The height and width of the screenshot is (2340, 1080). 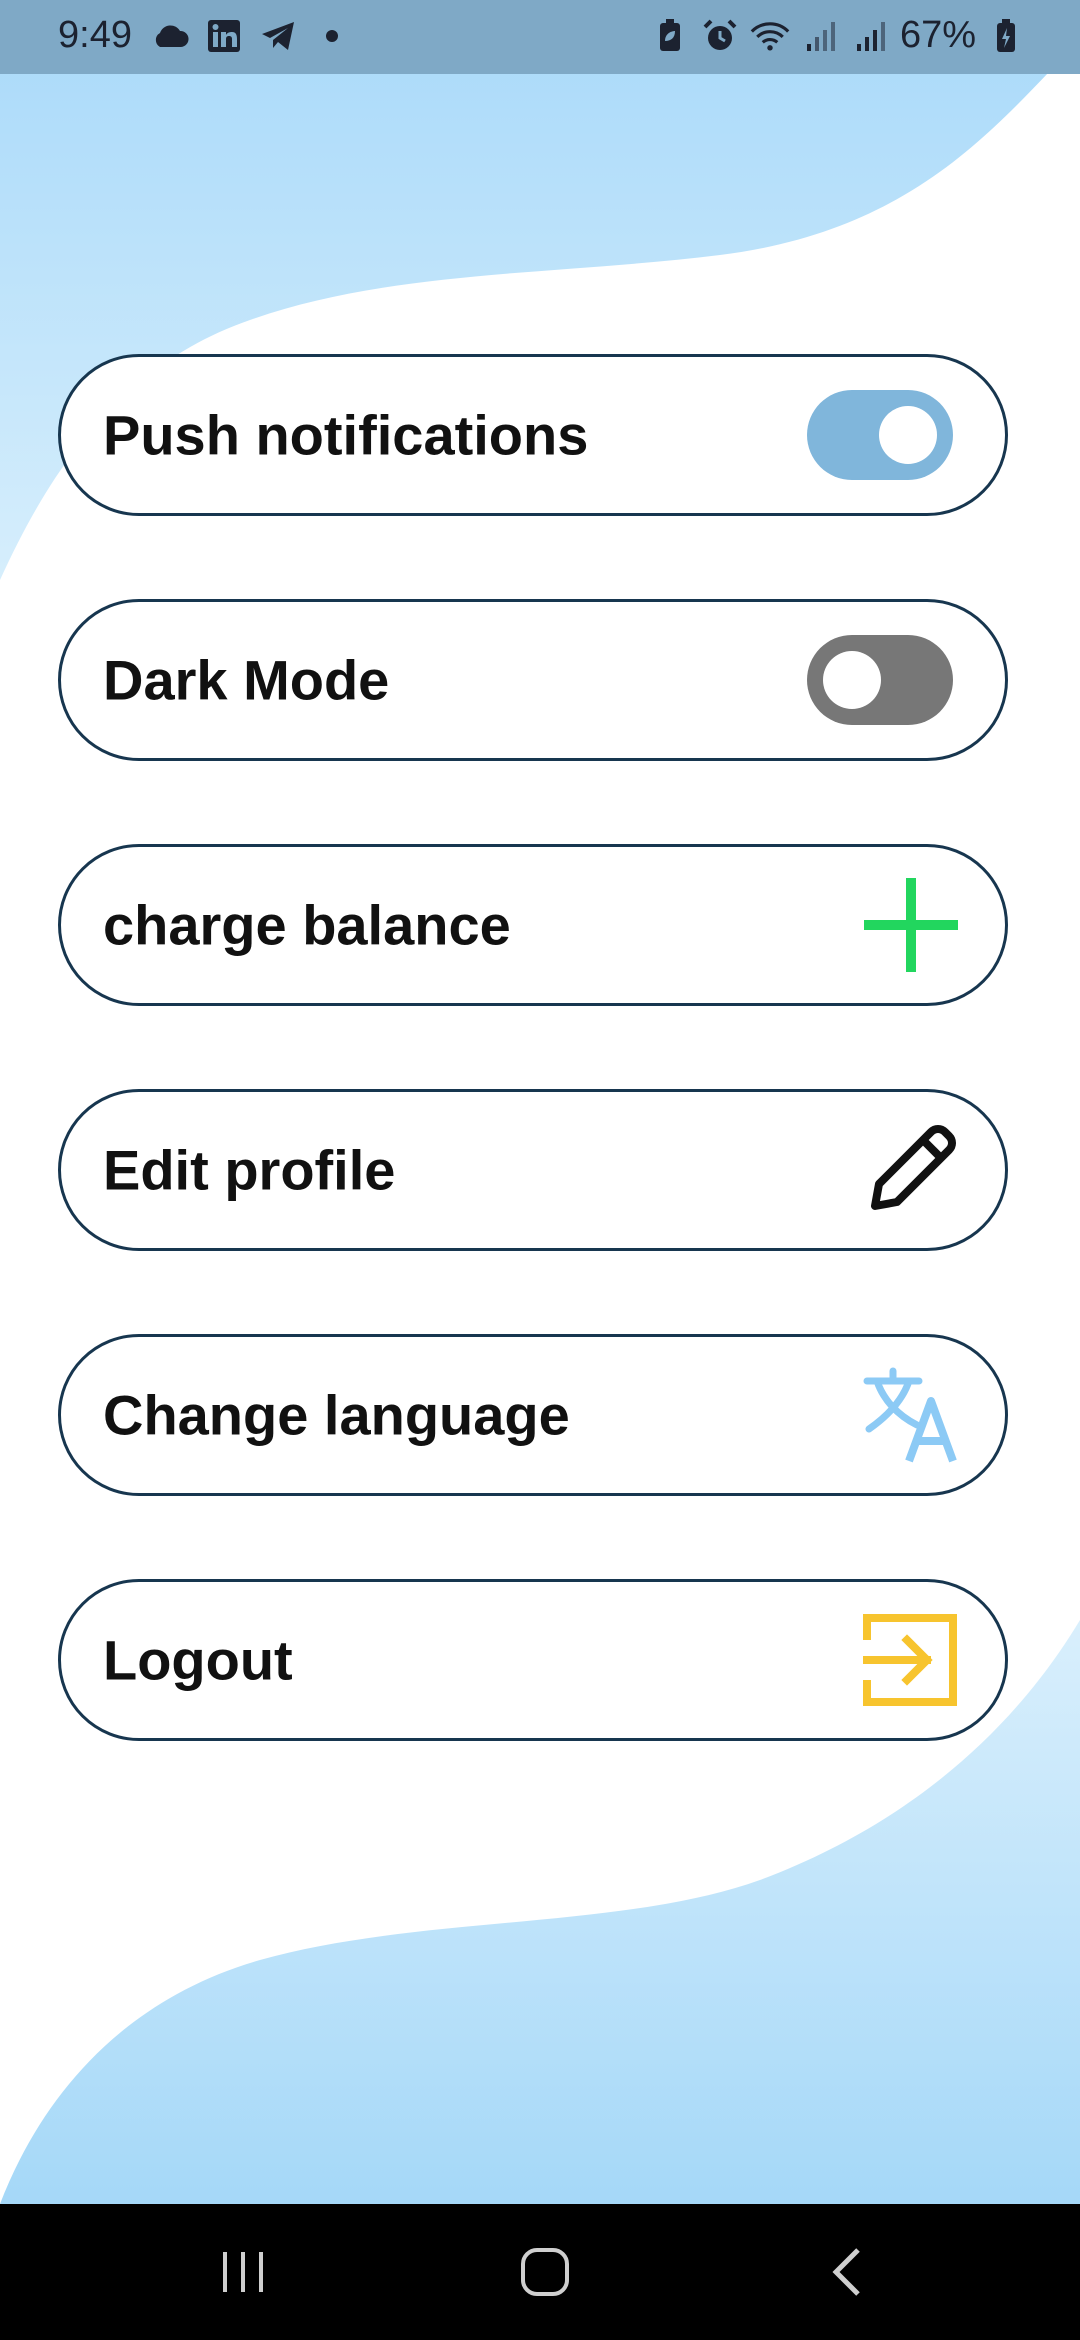 I want to click on navigation-bar, so click(x=540, y=2272).